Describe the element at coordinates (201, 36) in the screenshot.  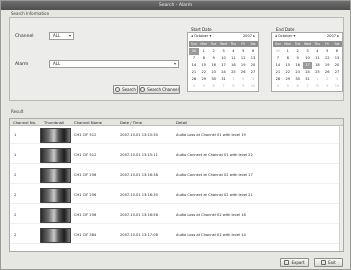
I see `start-month-selector: ◂ October ▾` at that location.